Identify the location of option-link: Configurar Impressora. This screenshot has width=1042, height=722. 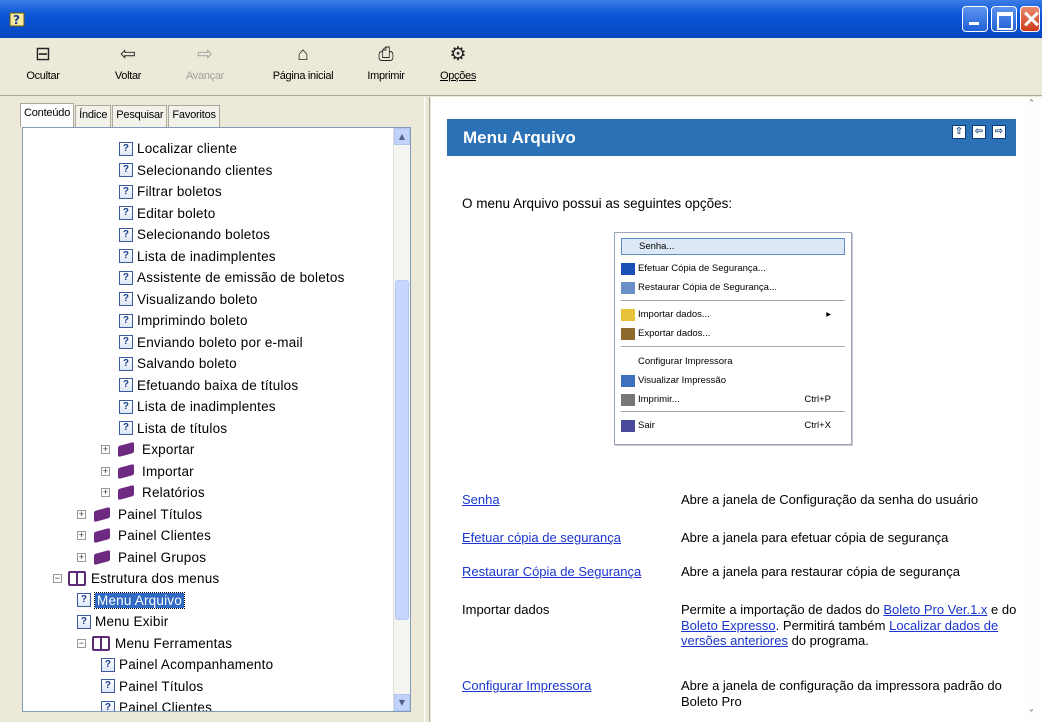
(571, 685).